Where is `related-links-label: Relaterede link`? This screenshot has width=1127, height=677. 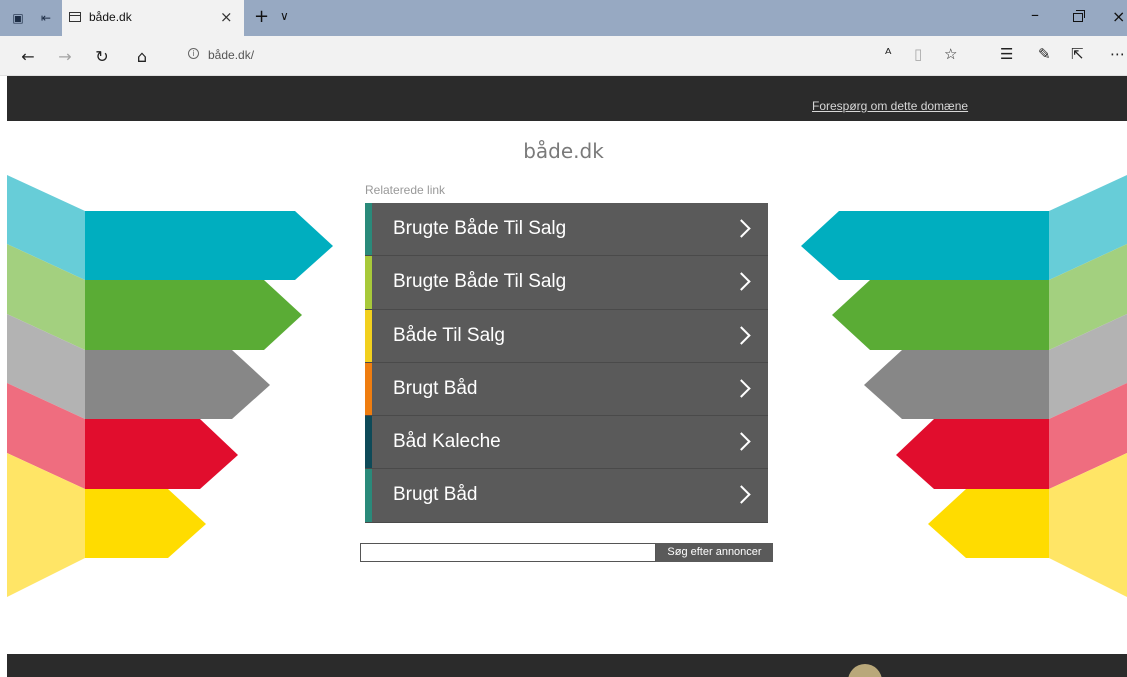 related-links-label: Relaterede link is located at coordinates (405, 190).